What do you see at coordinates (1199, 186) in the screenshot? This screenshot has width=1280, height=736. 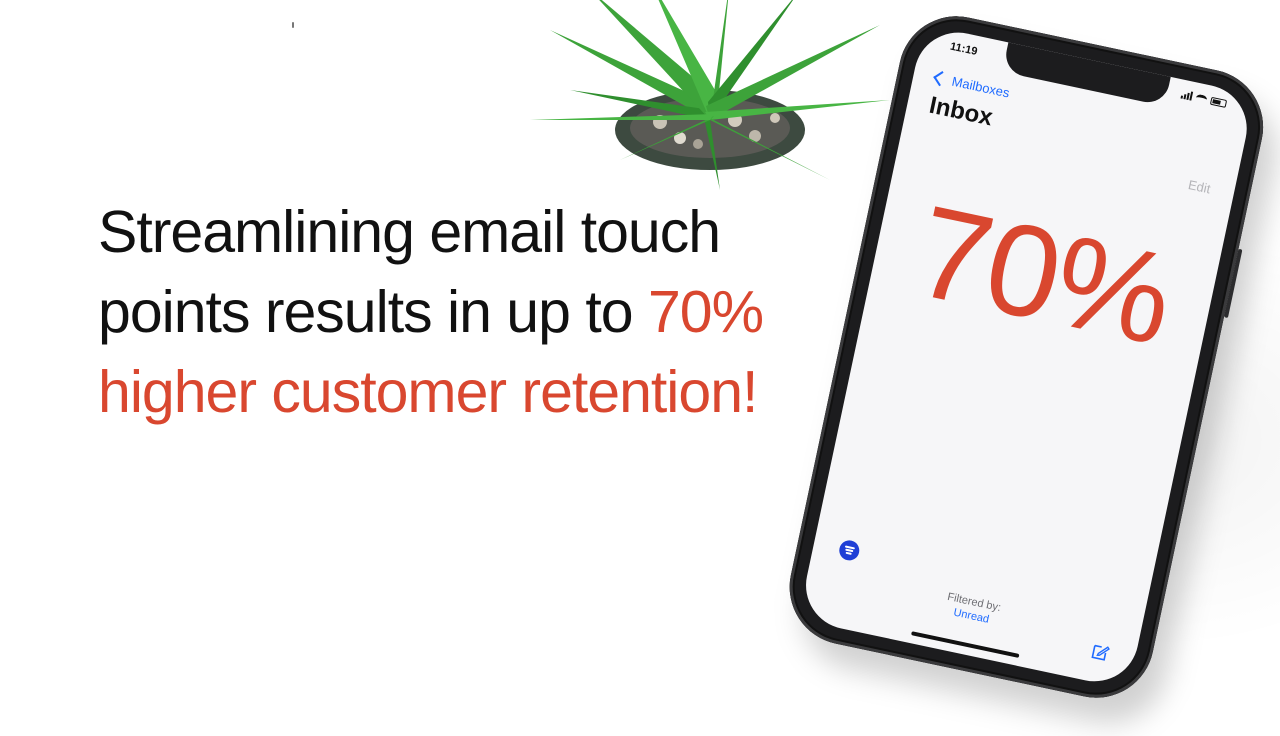 I see `edit-button: Edit` at bounding box center [1199, 186].